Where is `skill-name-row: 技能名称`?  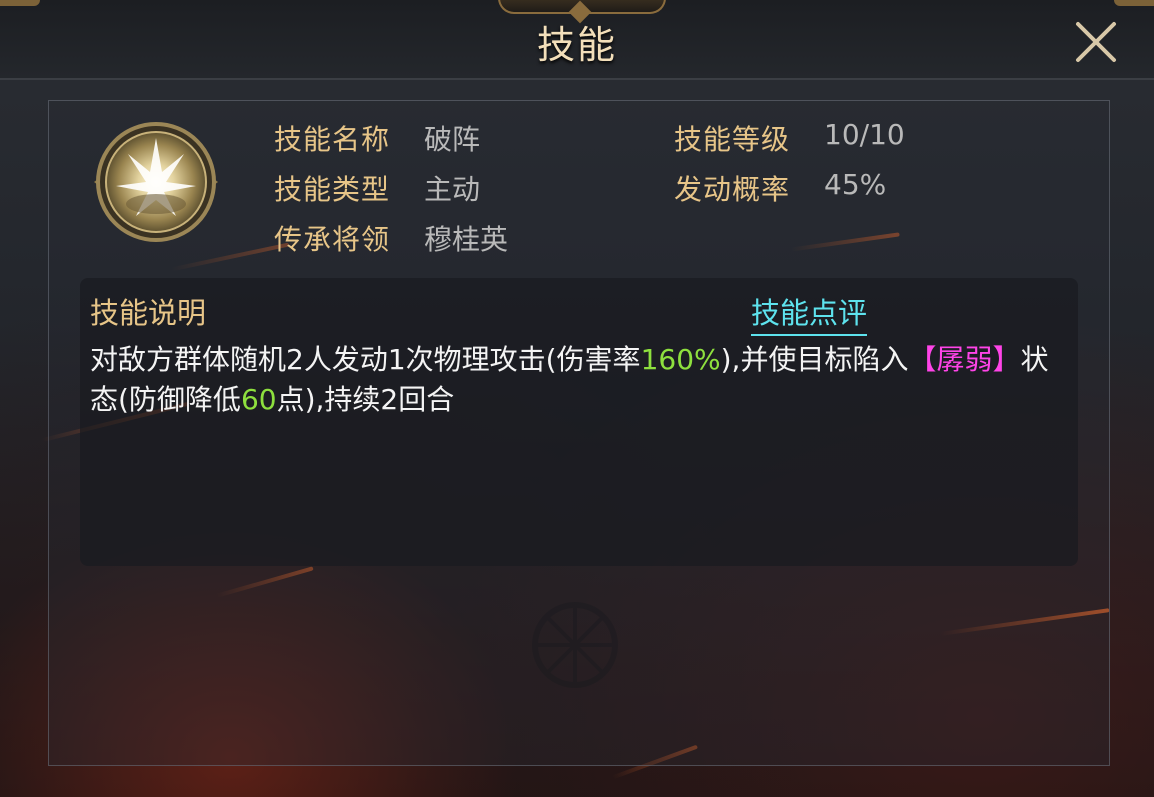 skill-name-row: 技能名称 is located at coordinates (332, 138).